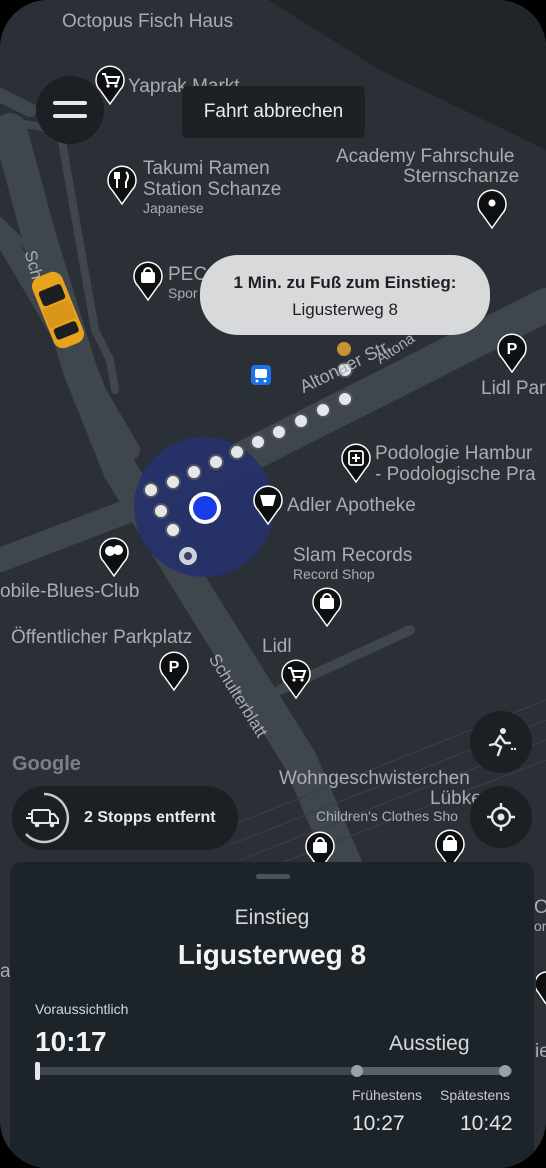 The width and height of the screenshot is (546, 1168). I want to click on walking-mode-button, so click(501, 742).